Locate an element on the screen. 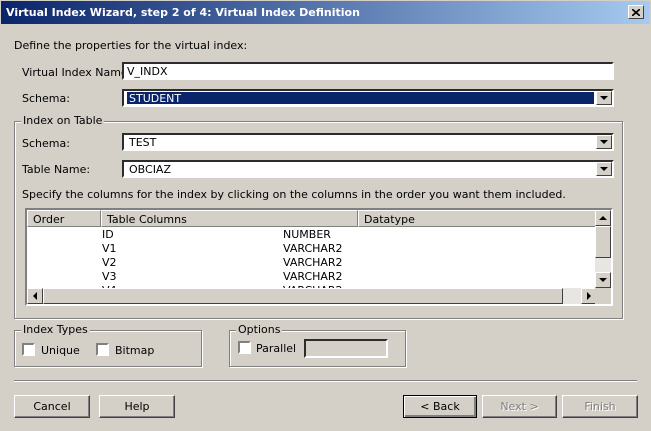 This screenshot has width=651, height=431. schema-dropdown-button is located at coordinates (604, 98).